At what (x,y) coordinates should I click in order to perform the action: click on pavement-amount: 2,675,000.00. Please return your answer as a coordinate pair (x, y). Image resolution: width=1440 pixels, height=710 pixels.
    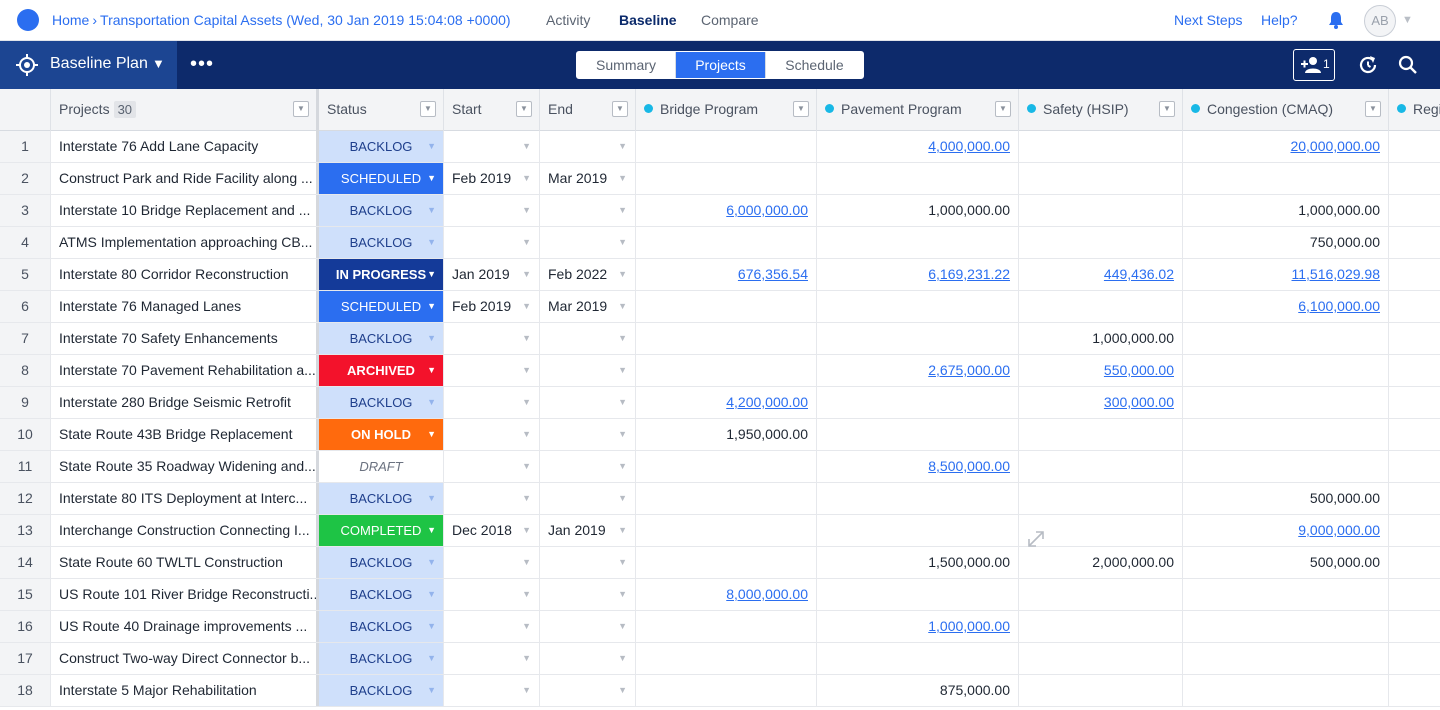
    Looking at the image, I should click on (969, 370).